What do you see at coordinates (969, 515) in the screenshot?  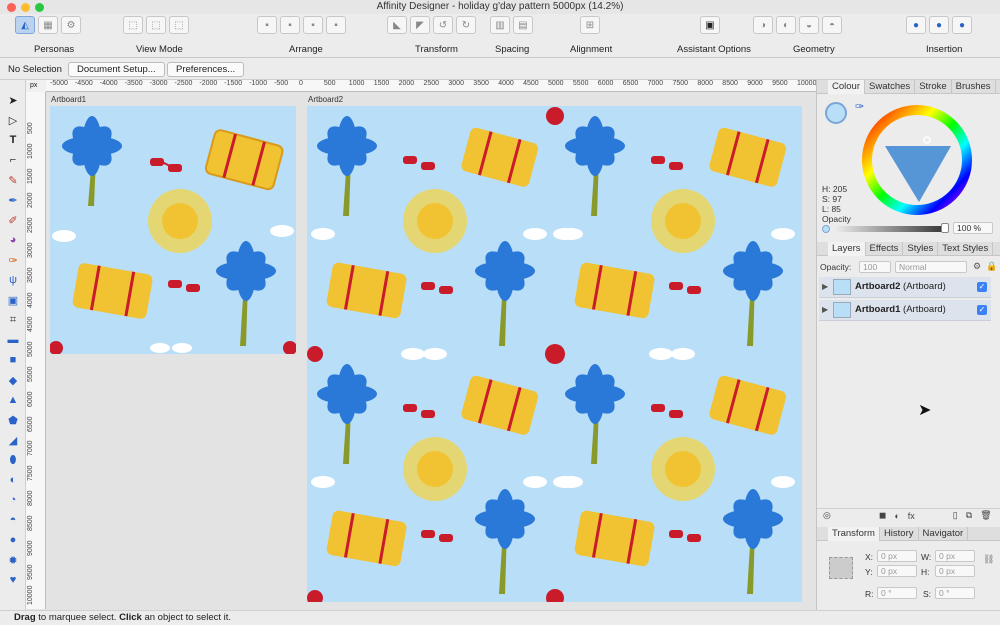 I see `duplicate-layer-icon: ⧉` at bounding box center [969, 515].